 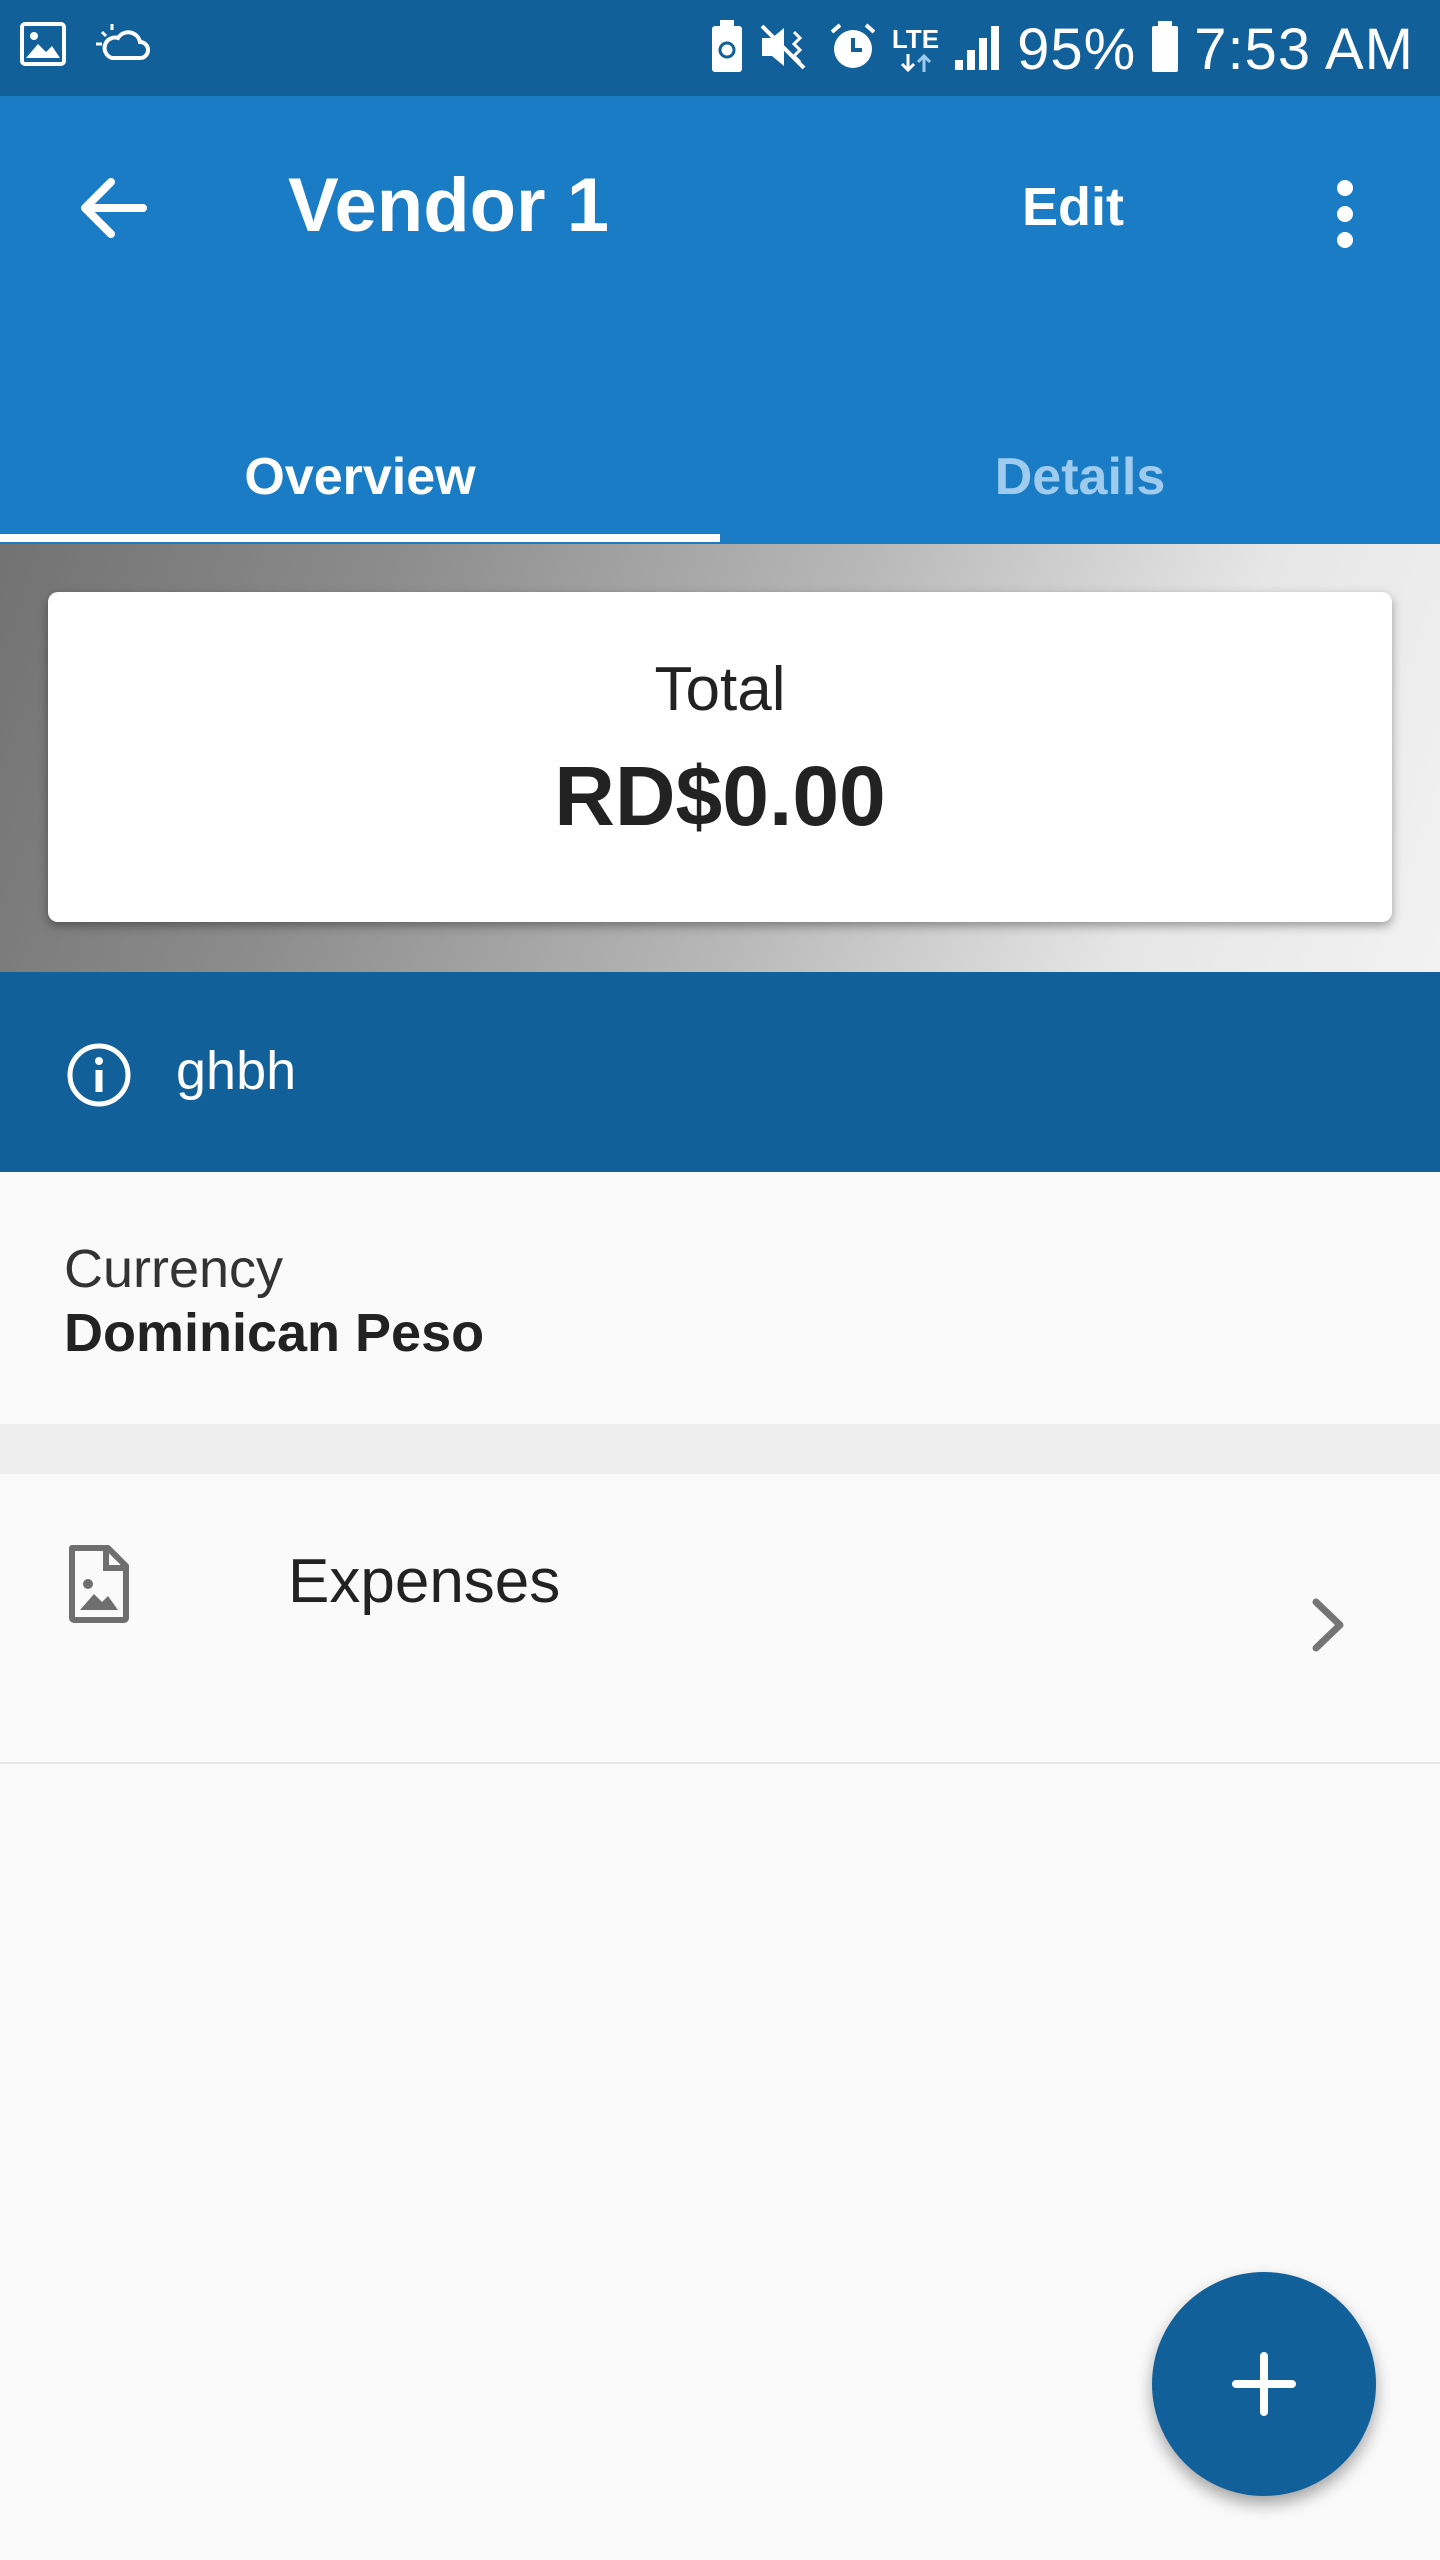 I want to click on battery-icon, so click(x=1165, y=49).